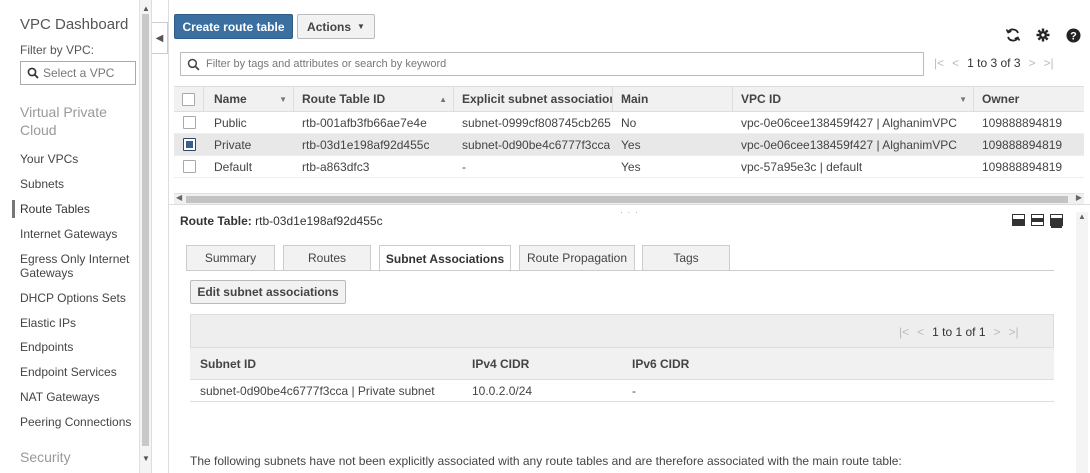 This screenshot has width=1090, height=473. I want to click on help-icon: ?, so click(1073, 35).